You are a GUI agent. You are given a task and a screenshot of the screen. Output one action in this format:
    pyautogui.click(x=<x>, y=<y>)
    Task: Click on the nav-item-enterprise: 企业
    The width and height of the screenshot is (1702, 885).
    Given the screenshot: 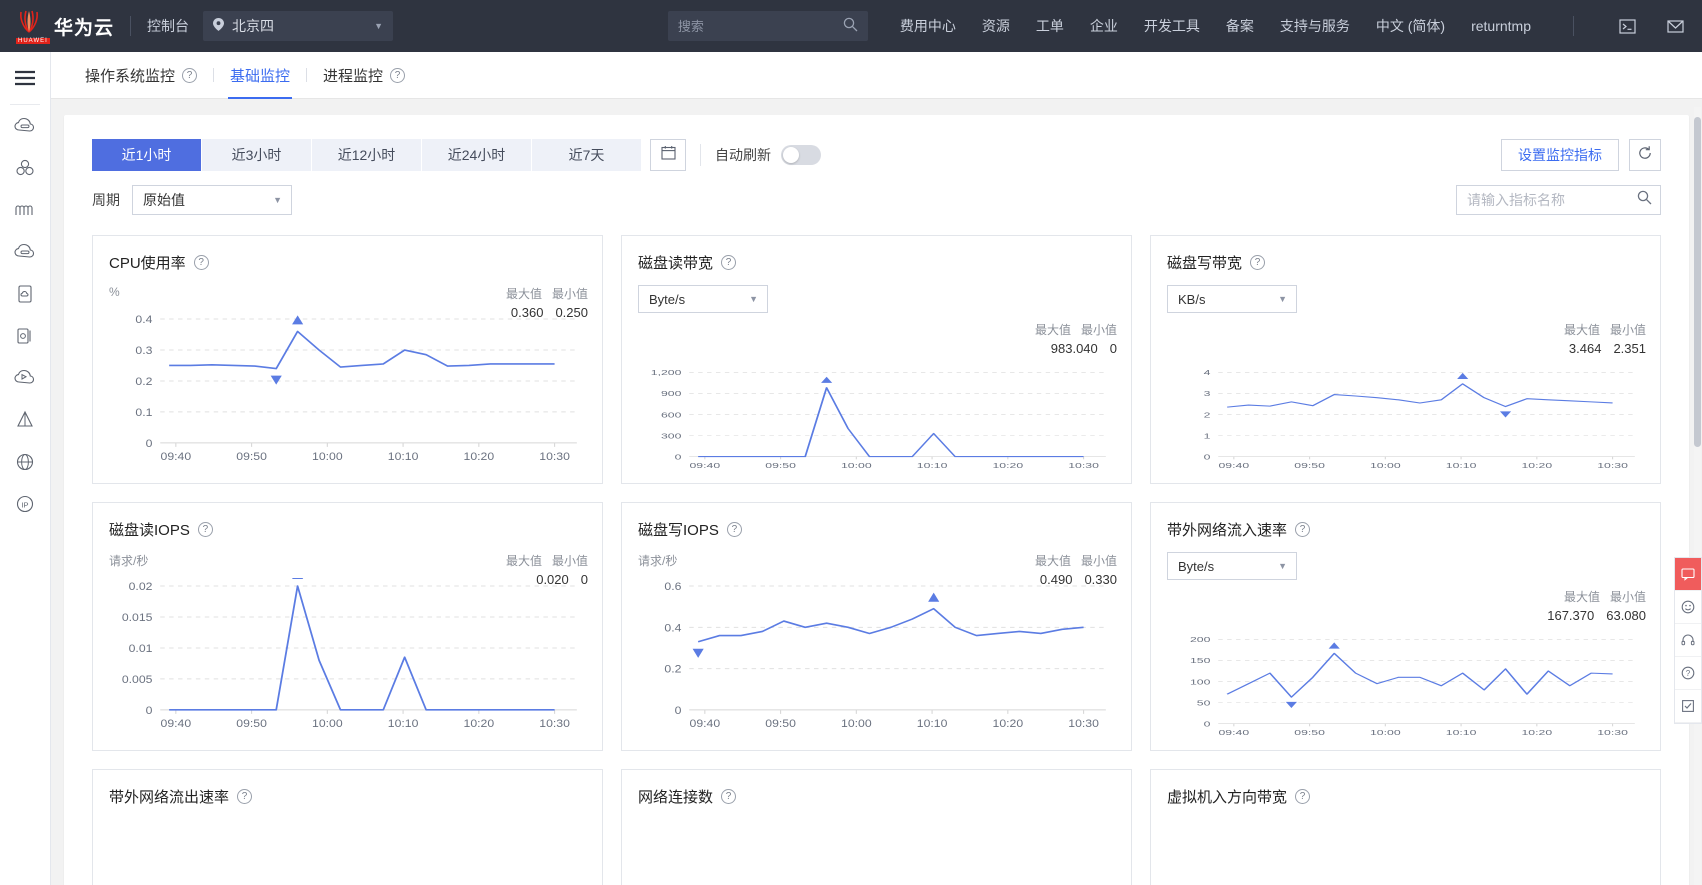 What is the action you would take?
    pyautogui.click(x=1104, y=26)
    